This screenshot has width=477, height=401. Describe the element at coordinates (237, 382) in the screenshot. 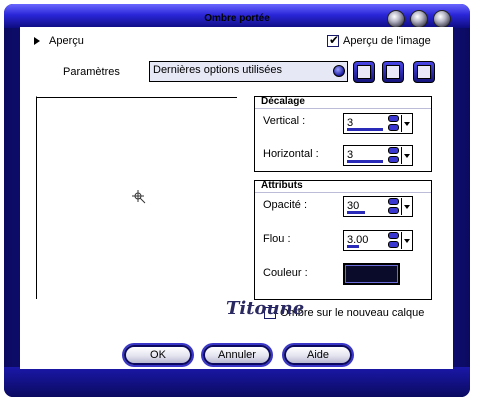

I see `window-frame-bottom` at that location.